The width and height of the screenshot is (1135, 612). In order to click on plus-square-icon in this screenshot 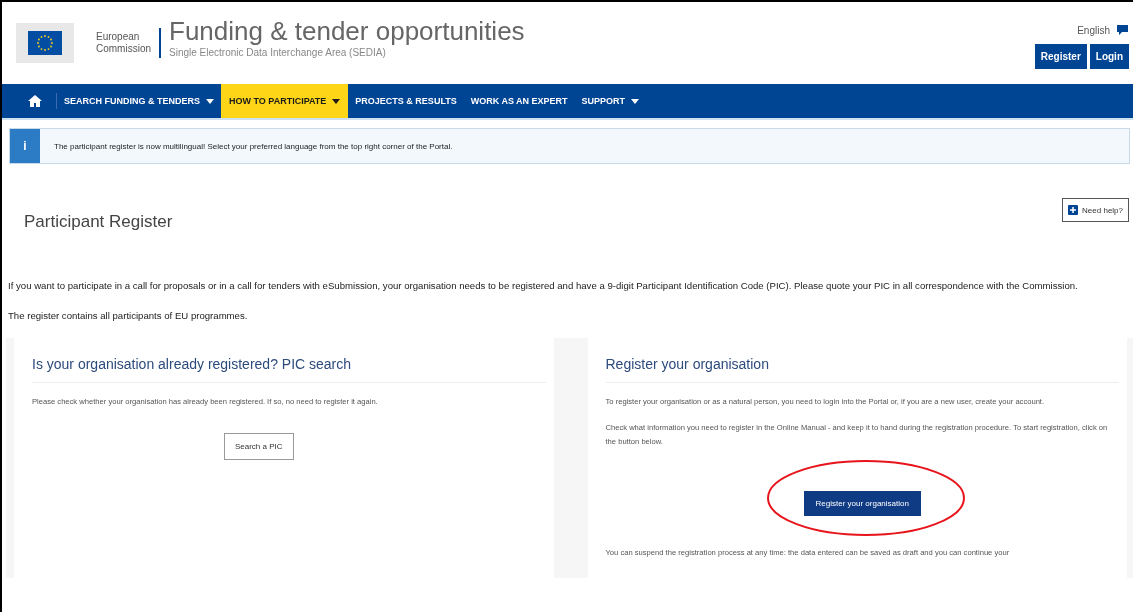, I will do `click(1073, 210)`.